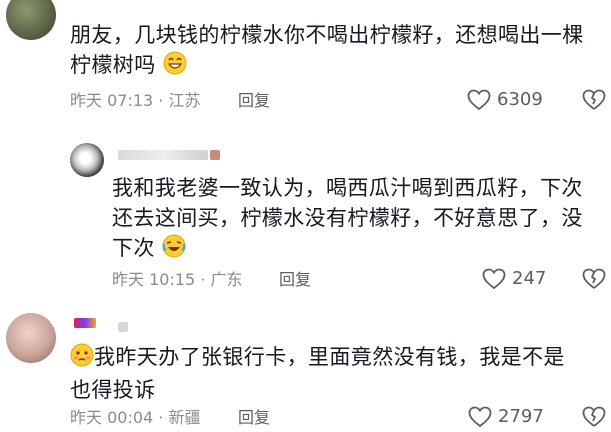 The width and height of the screenshot is (611, 432). Describe the element at coordinates (347, 218) in the screenshot. I see `comment-text-line: 还去这间买，柠檬水没有柠檬籽，不好意思了，没` at that location.